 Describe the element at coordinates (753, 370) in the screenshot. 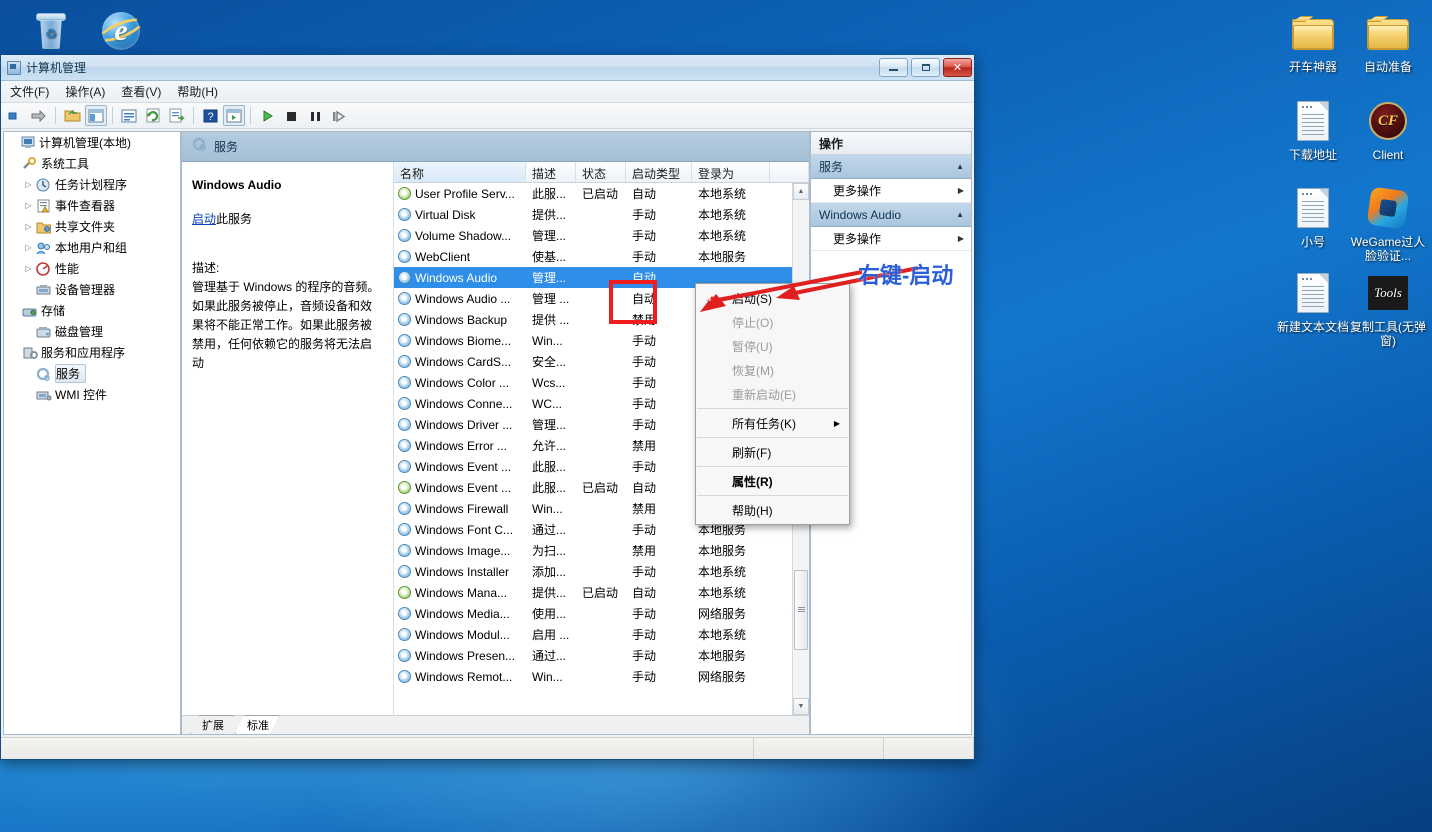

I see `context-menu-item-label: 恢复(M)` at that location.